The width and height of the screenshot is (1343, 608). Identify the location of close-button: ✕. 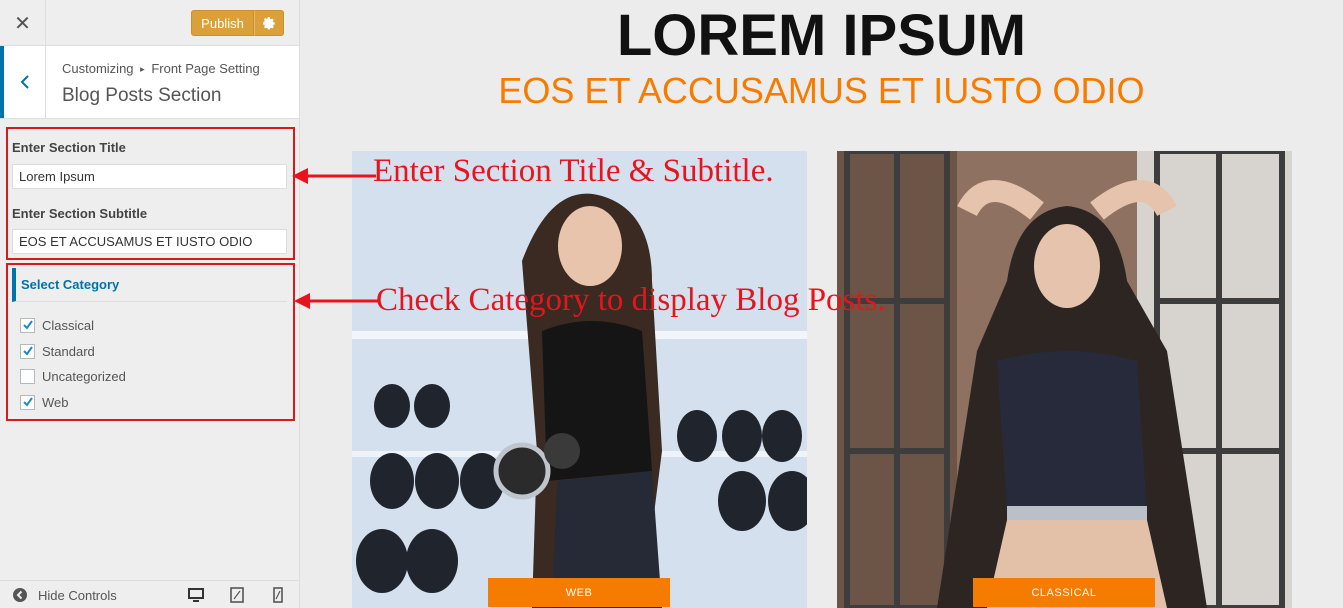
(23, 22).